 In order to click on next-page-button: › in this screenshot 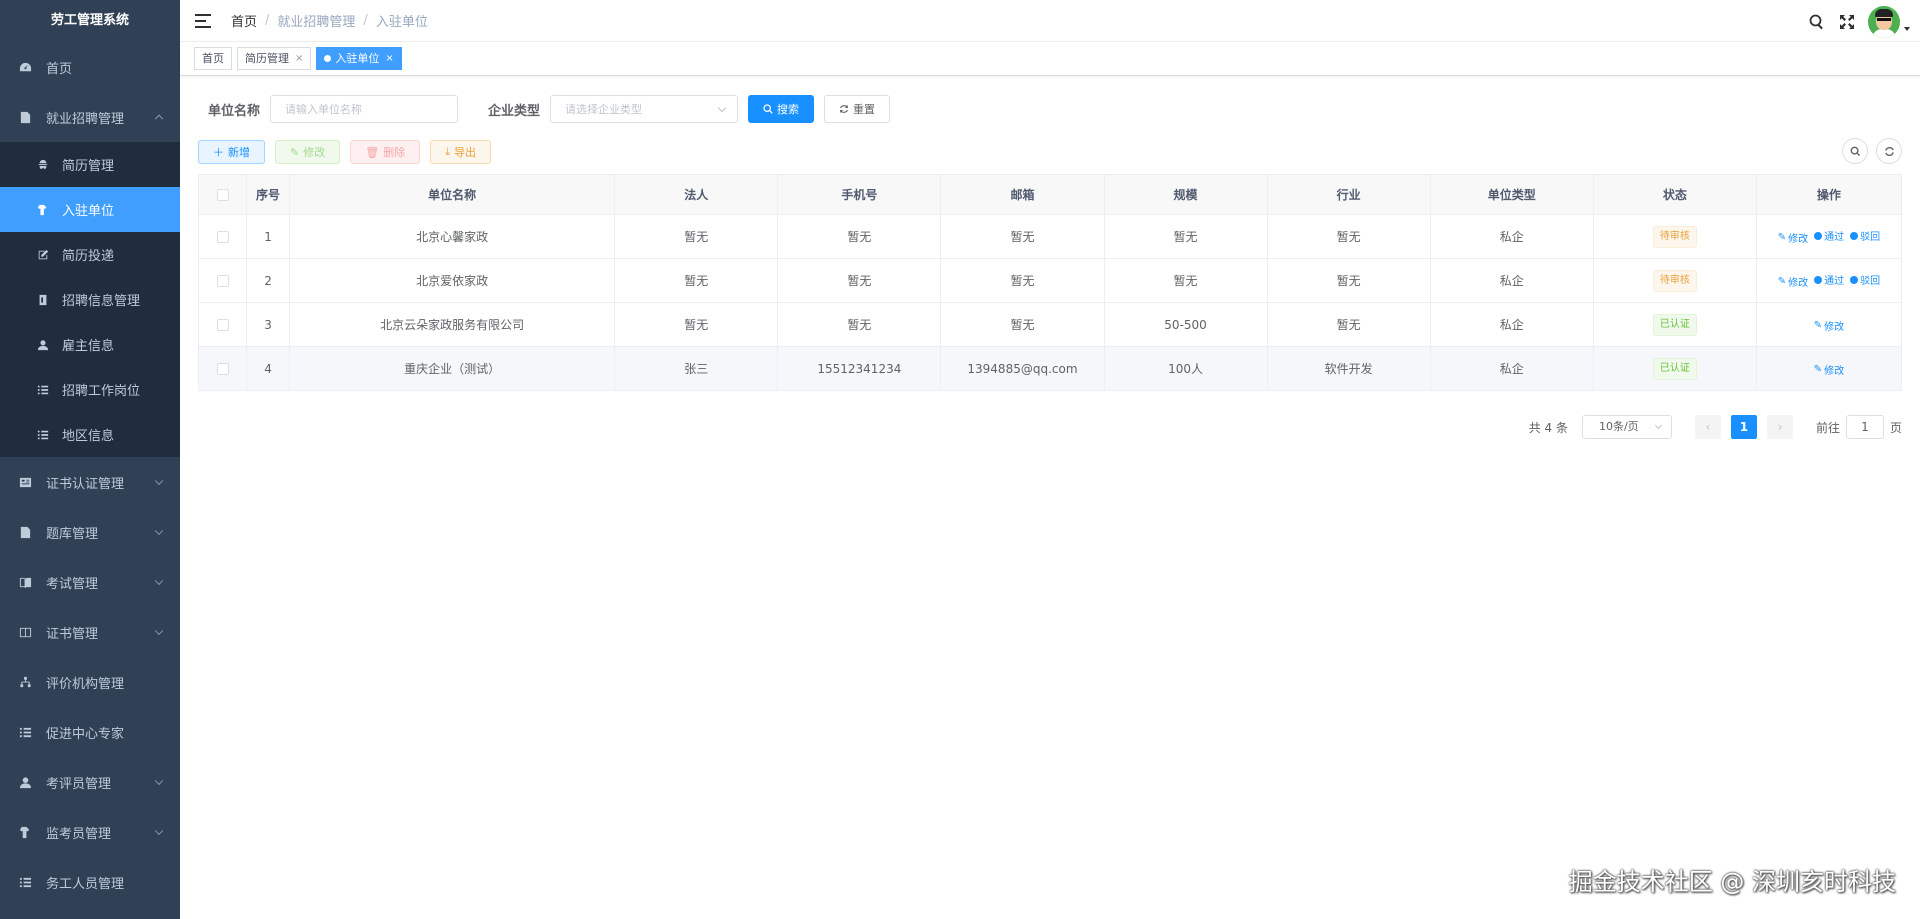, I will do `click(1779, 427)`.